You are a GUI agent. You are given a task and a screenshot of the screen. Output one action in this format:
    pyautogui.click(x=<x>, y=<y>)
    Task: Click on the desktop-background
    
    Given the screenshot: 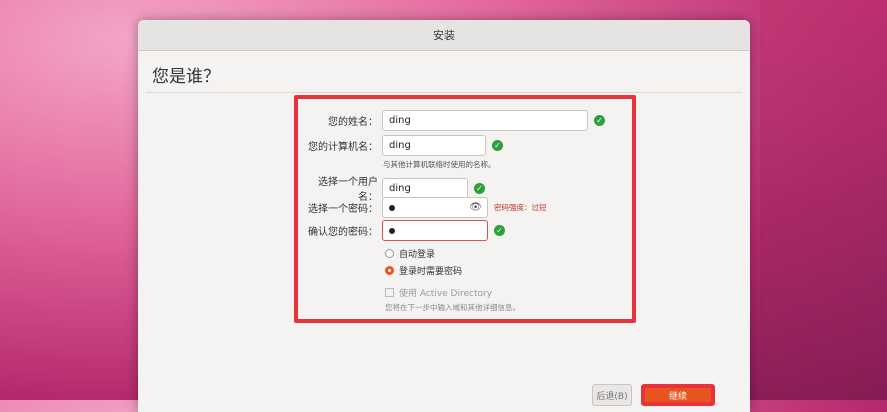 What is the action you would take?
    pyautogui.click(x=823, y=200)
    